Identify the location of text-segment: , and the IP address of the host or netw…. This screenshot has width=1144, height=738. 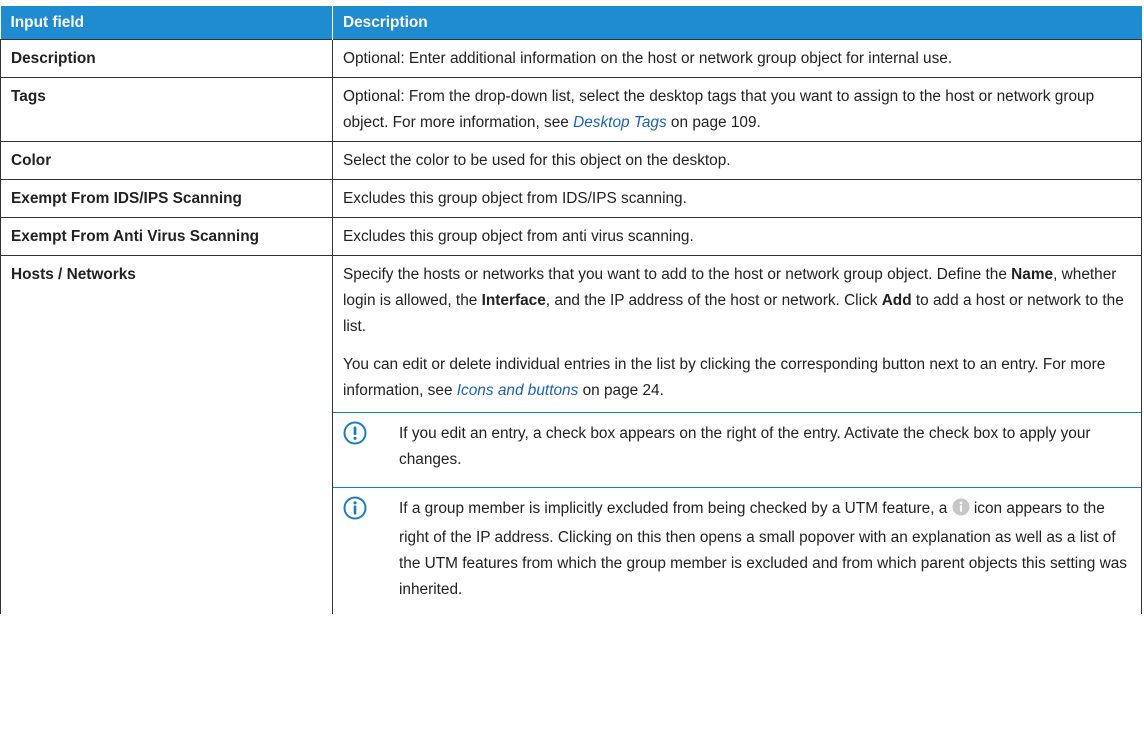
(713, 300).